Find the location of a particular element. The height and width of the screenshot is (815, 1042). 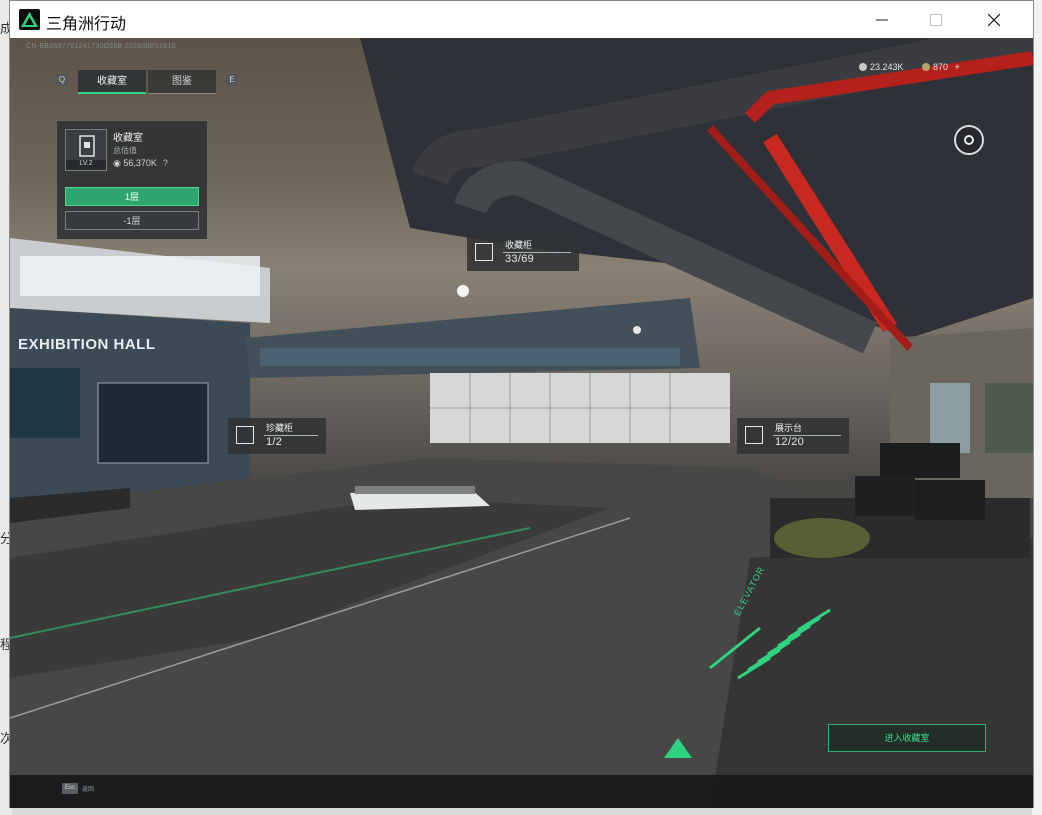

currency-secondary-value: 870 is located at coordinates (941, 67).